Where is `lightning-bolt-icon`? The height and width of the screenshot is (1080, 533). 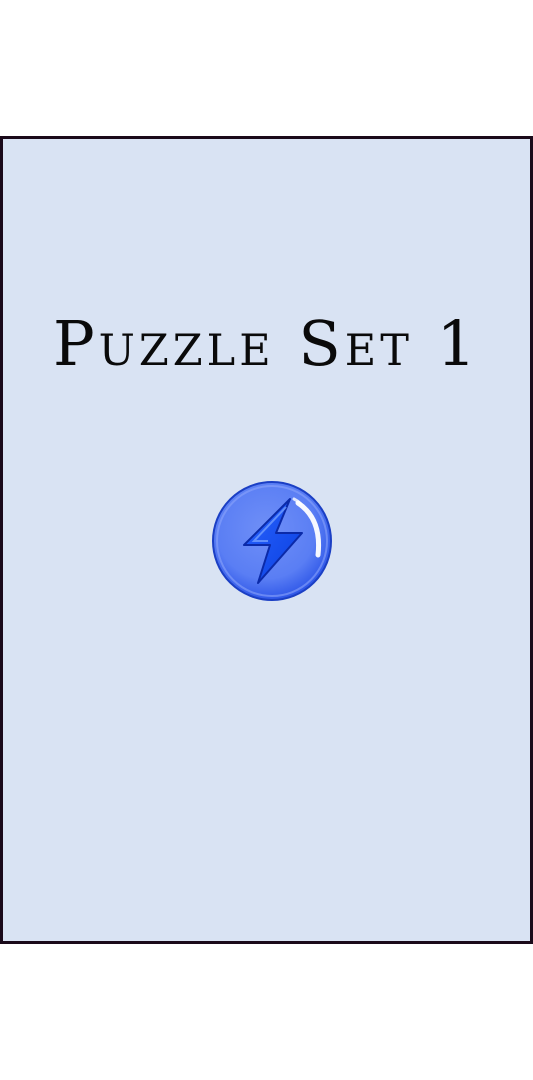
lightning-bolt-icon is located at coordinates (272, 541).